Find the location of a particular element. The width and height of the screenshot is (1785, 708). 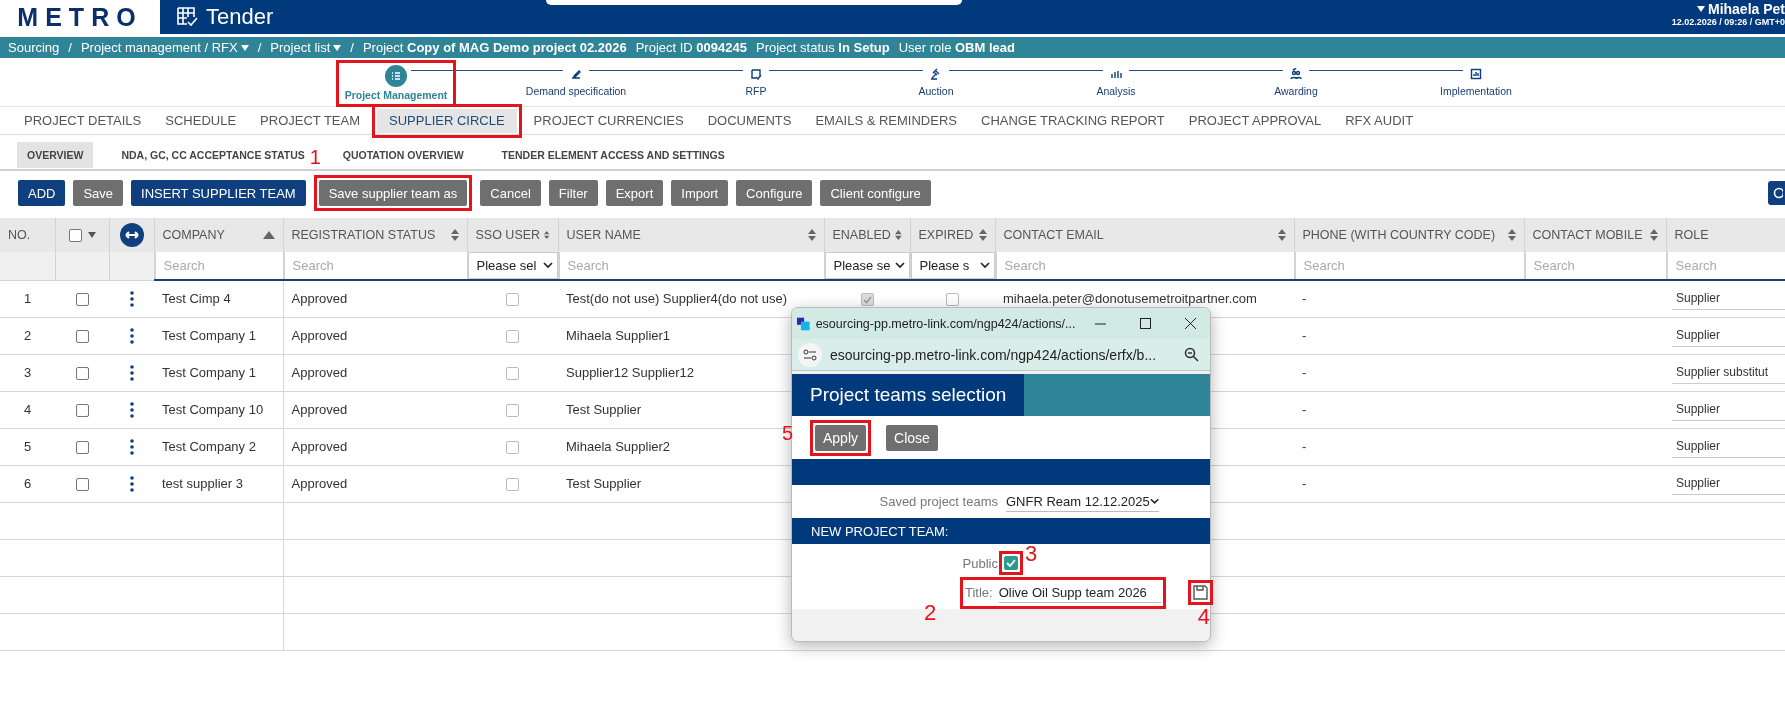

saved-teams-select: GNFR Ream 12.12.2025 is located at coordinates (1082, 501).